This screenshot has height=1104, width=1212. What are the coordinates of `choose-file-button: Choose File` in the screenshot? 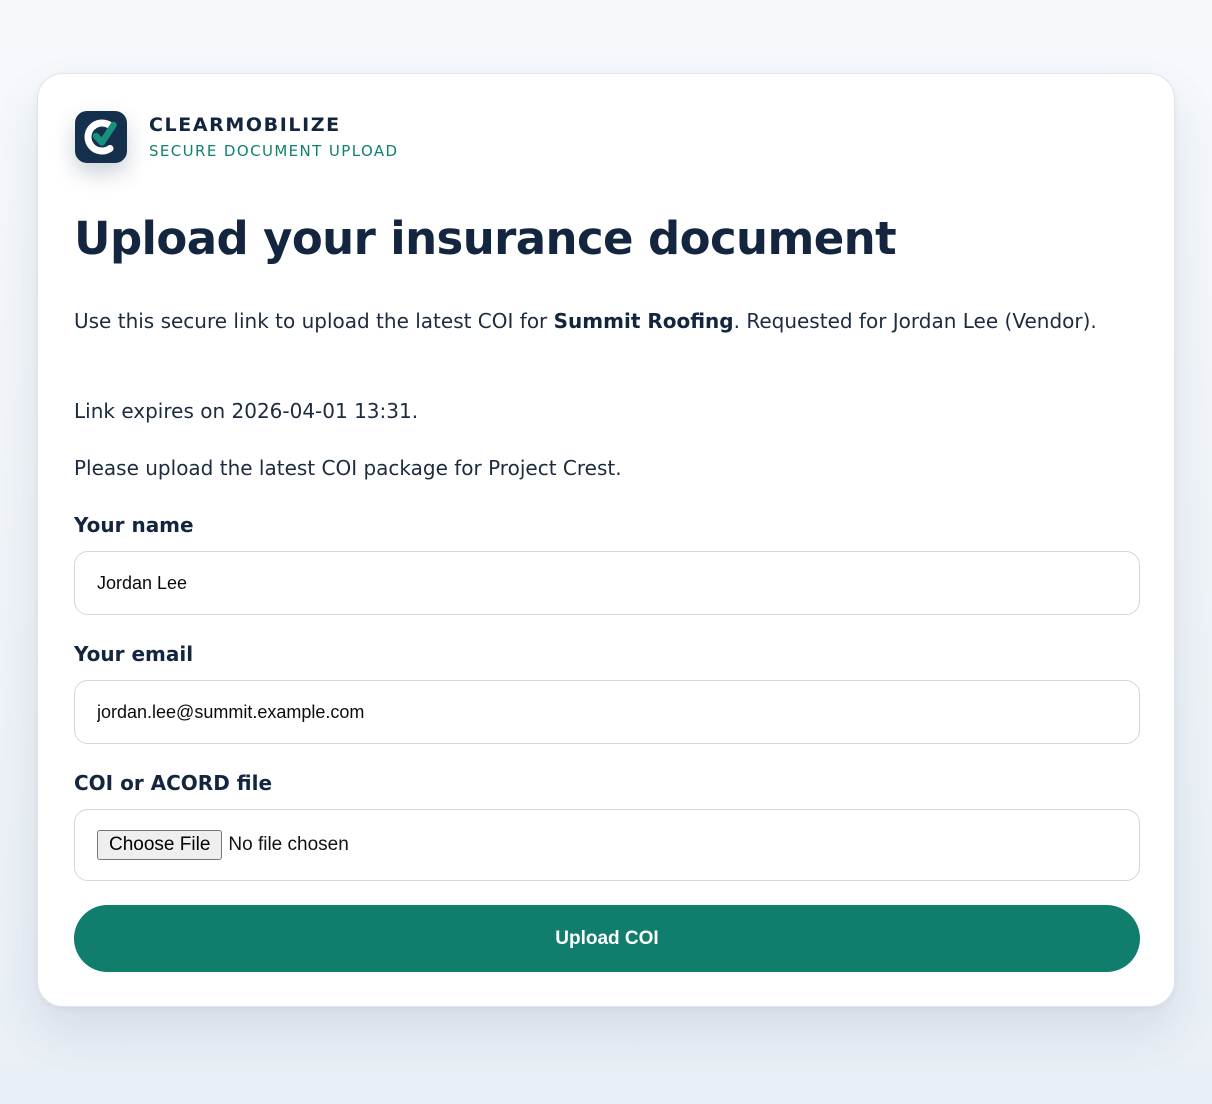 It's located at (160, 845).